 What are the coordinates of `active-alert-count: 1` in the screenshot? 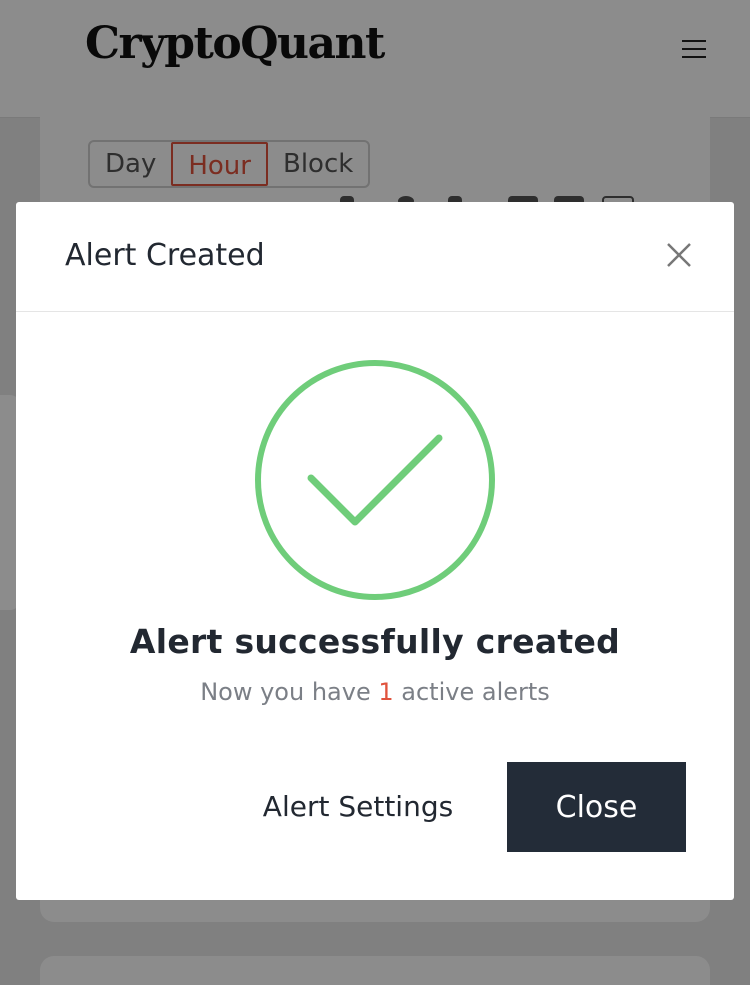 It's located at (386, 692).